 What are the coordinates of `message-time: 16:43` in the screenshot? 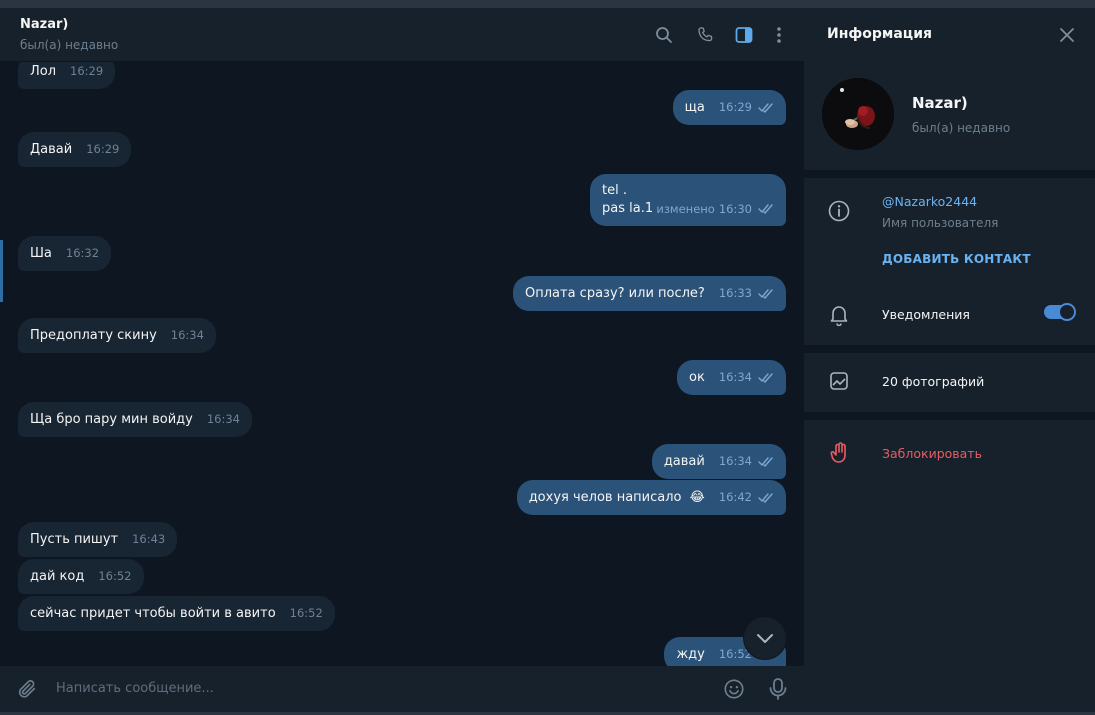 It's located at (149, 539).